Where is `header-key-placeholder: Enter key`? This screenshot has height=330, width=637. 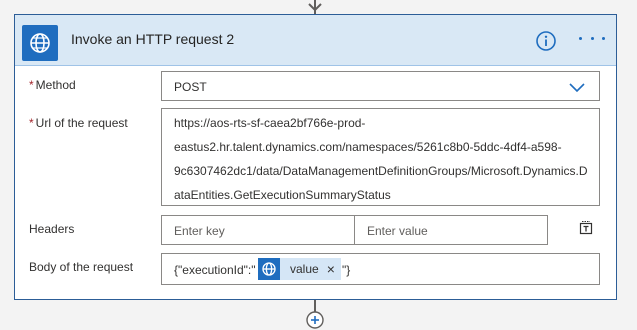
header-key-placeholder: Enter key is located at coordinates (199, 231).